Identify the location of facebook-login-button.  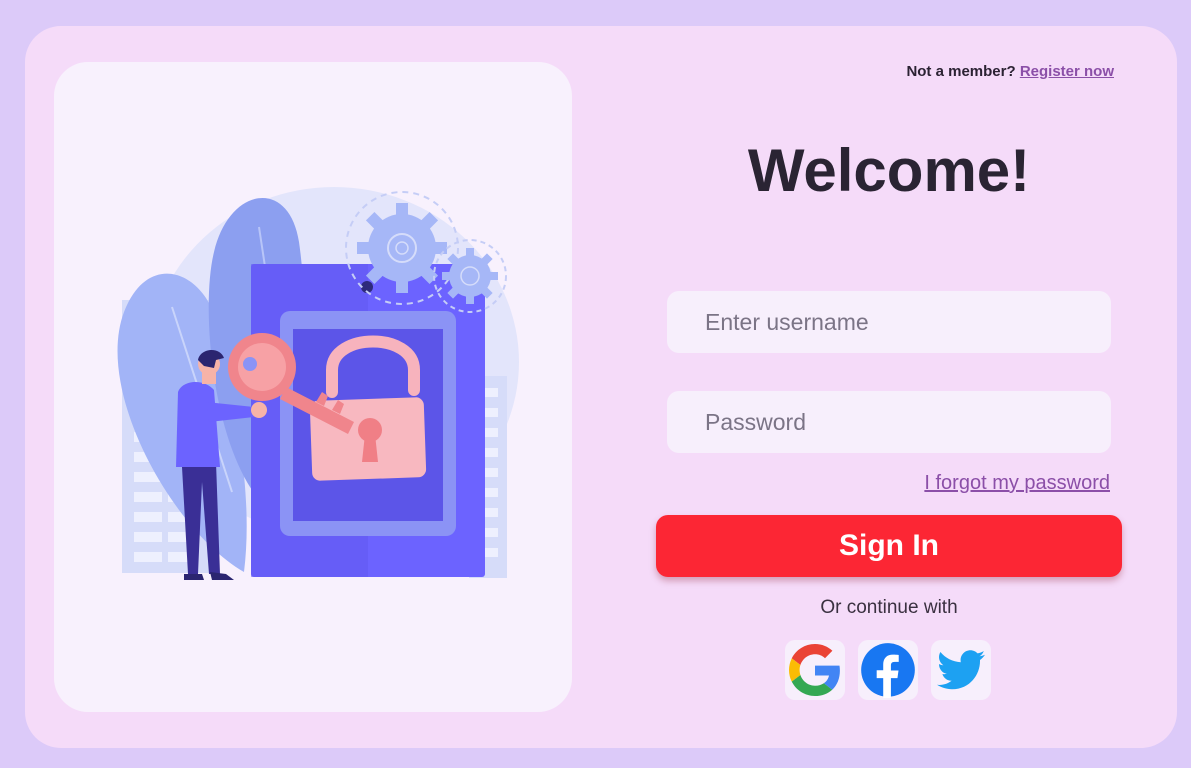
(888, 670).